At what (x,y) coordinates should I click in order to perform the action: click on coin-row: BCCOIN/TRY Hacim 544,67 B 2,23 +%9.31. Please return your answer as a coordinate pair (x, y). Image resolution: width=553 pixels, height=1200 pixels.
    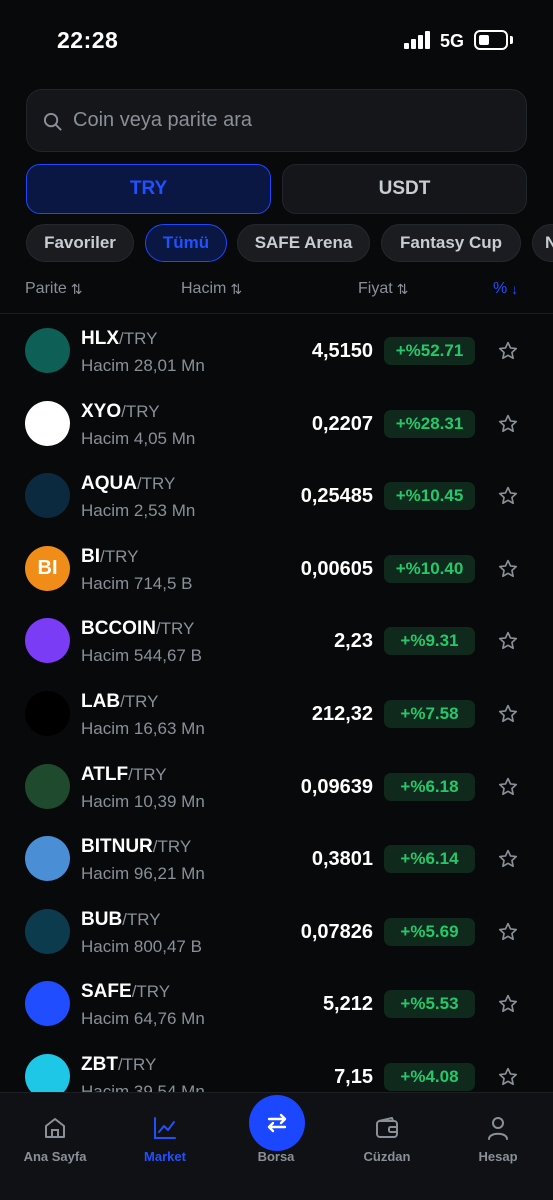
    Looking at the image, I should click on (276, 640).